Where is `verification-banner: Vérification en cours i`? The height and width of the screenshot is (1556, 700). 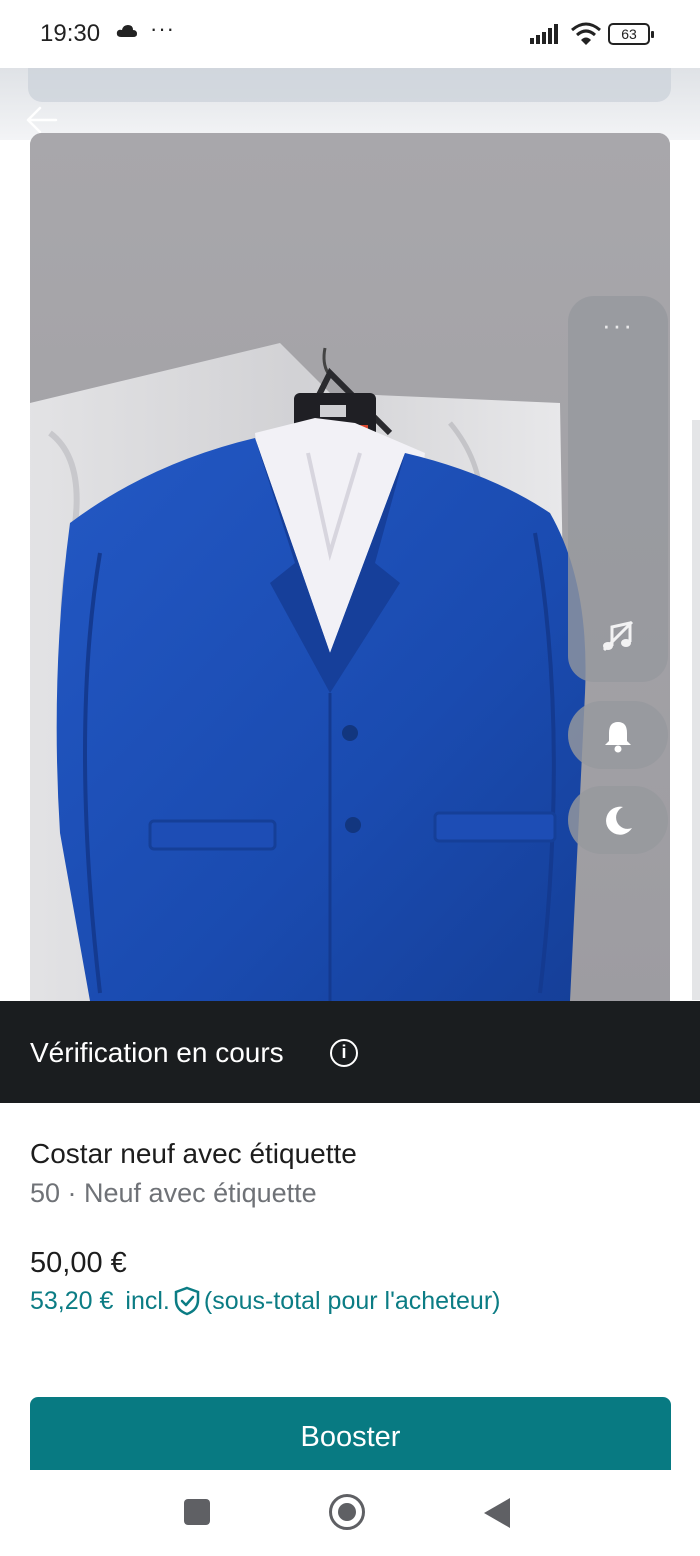 verification-banner: Vérification en cours i is located at coordinates (350, 1052).